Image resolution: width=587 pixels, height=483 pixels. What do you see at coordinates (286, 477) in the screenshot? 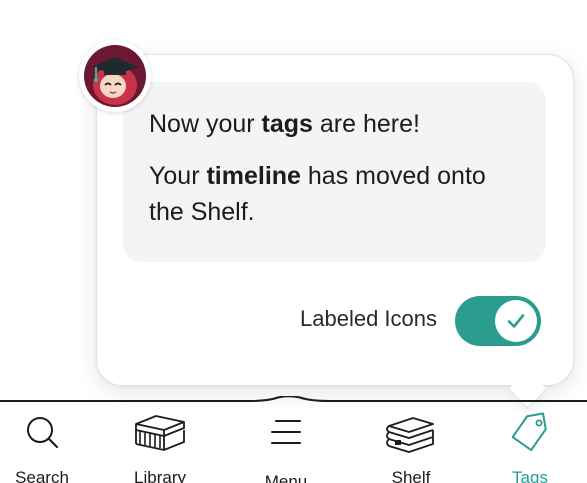
I see `tab-label: Menu` at bounding box center [286, 477].